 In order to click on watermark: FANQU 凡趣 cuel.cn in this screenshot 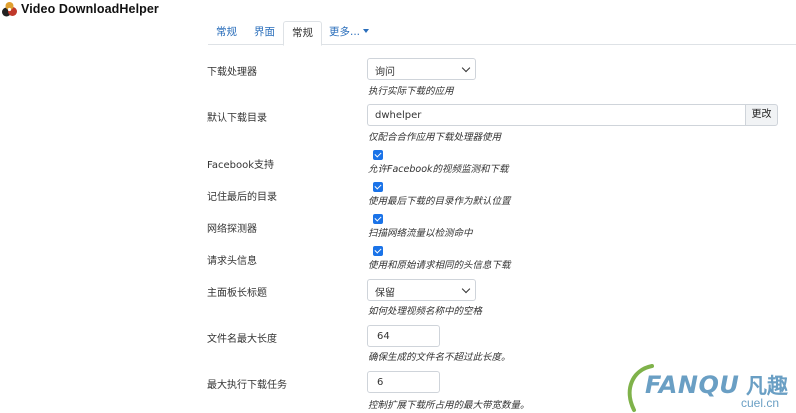, I will do `click(709, 387)`.